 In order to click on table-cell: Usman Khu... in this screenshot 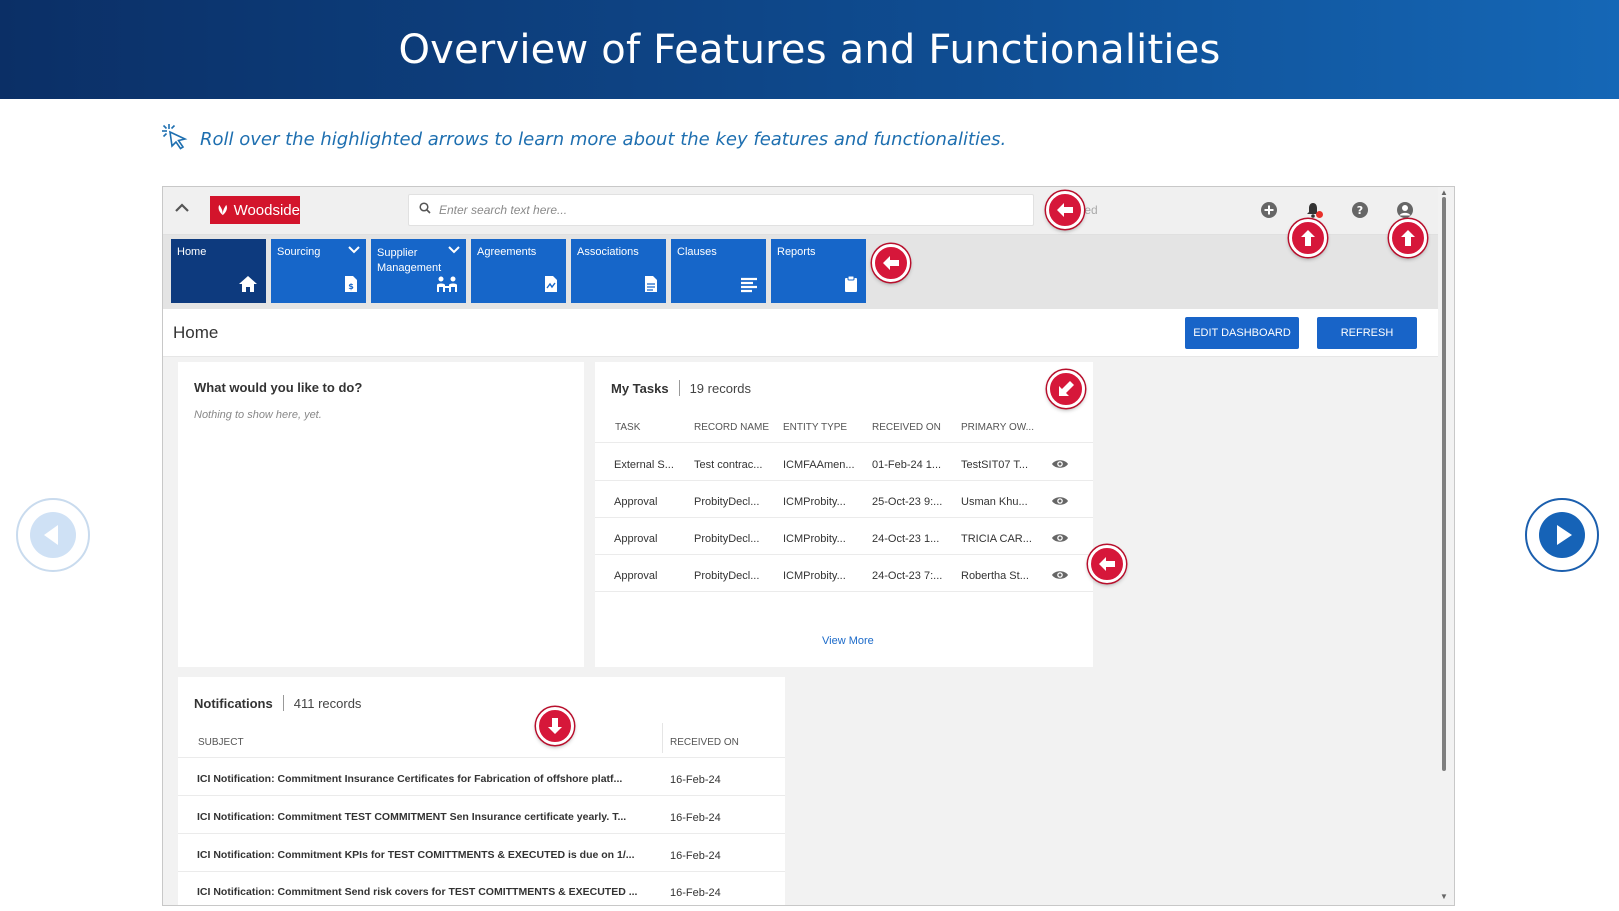, I will do `click(994, 502)`.